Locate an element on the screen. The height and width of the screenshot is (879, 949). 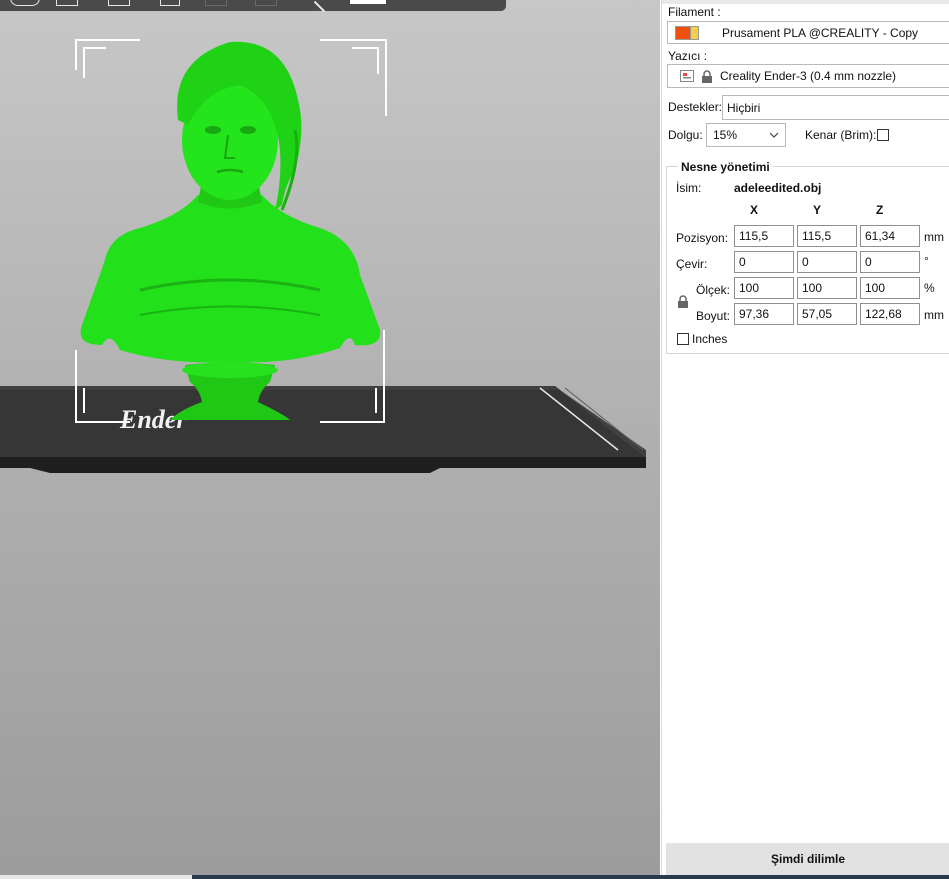
inches-label: Inches is located at coordinates (710, 339).